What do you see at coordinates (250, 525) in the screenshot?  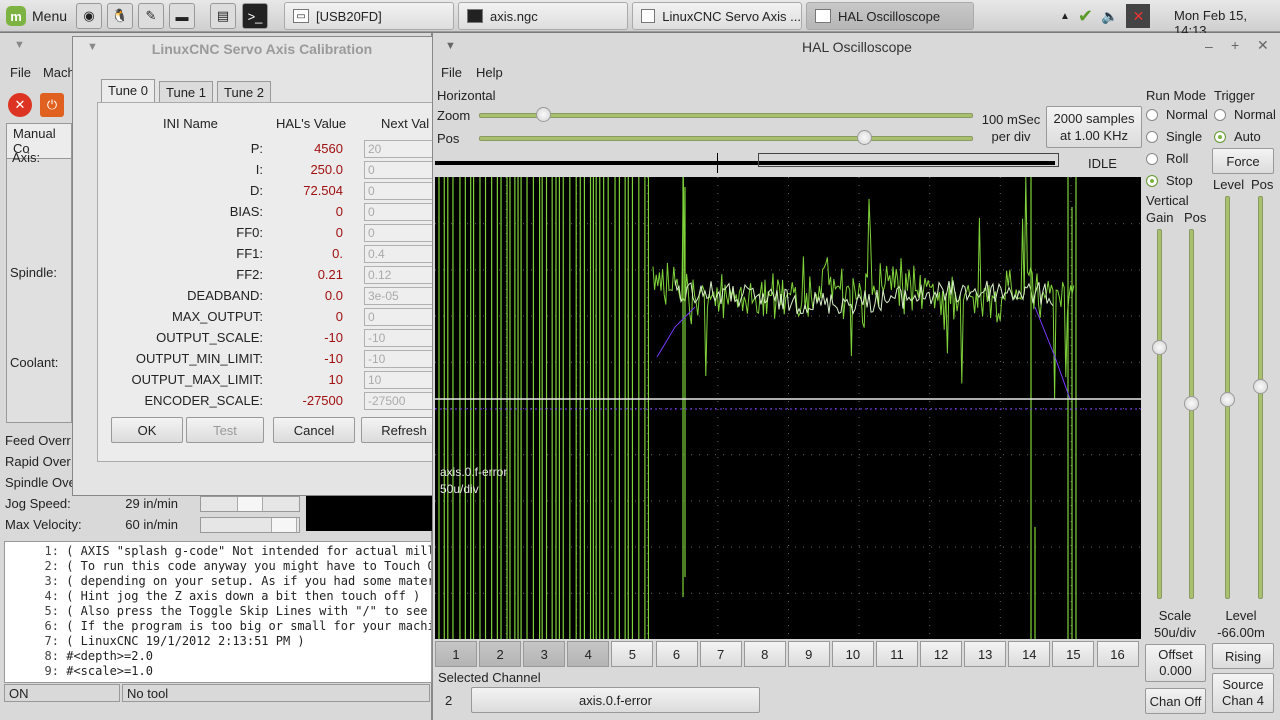 I see `max-velocity-slider` at bounding box center [250, 525].